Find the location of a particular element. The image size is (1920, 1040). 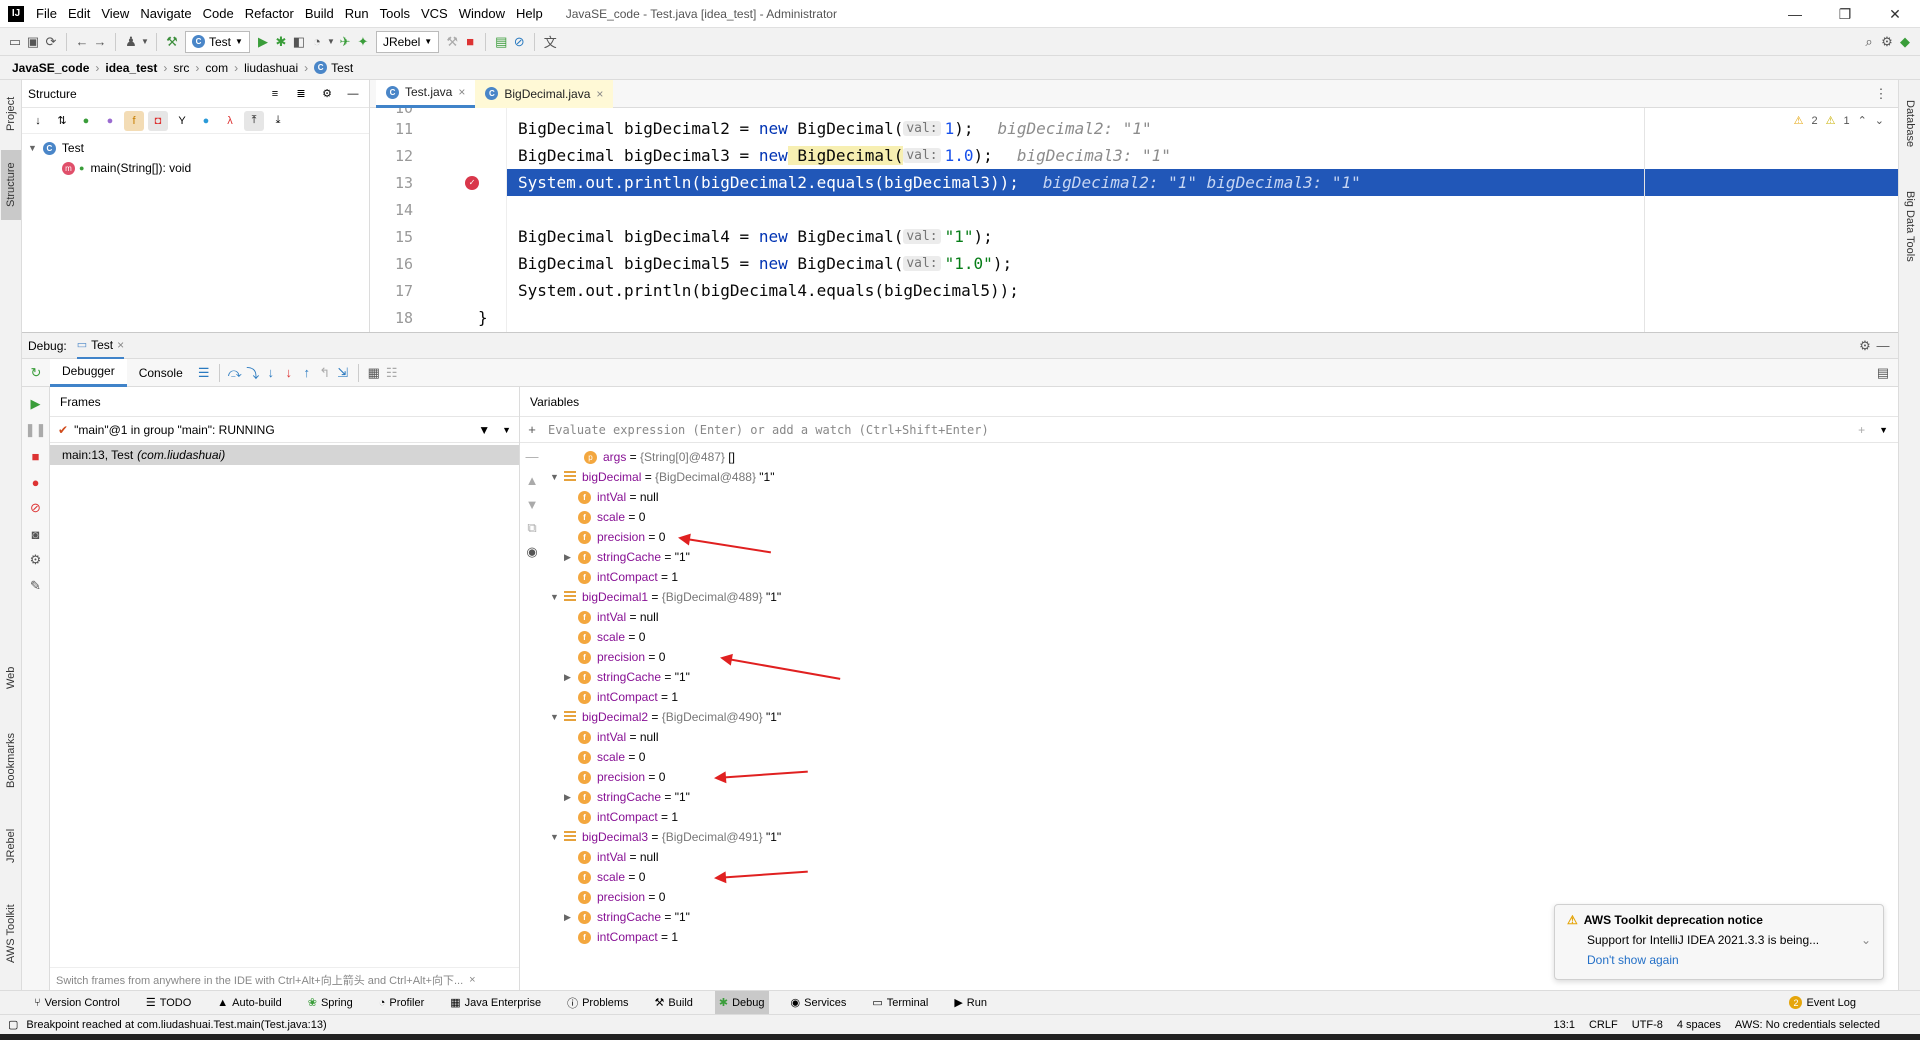

close-button: ✕ is located at coordinates (1895, 14).